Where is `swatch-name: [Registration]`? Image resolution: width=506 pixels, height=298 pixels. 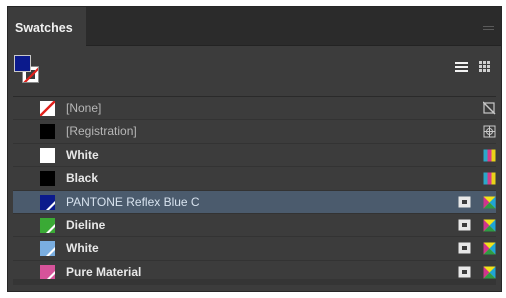 swatch-name: [Registration] is located at coordinates (101, 131).